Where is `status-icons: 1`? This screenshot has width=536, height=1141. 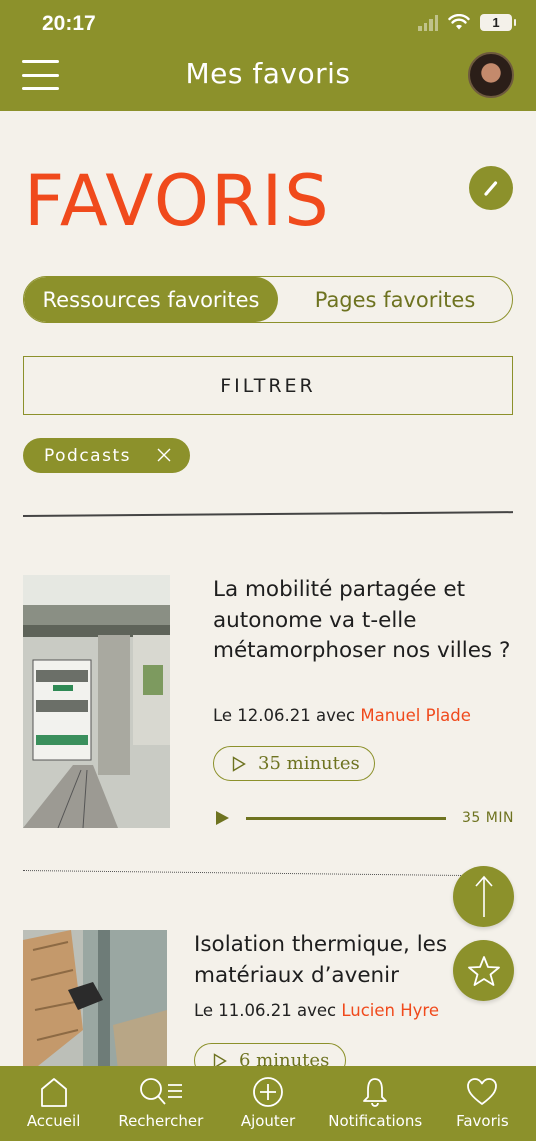
status-icons: 1 is located at coordinates (467, 22).